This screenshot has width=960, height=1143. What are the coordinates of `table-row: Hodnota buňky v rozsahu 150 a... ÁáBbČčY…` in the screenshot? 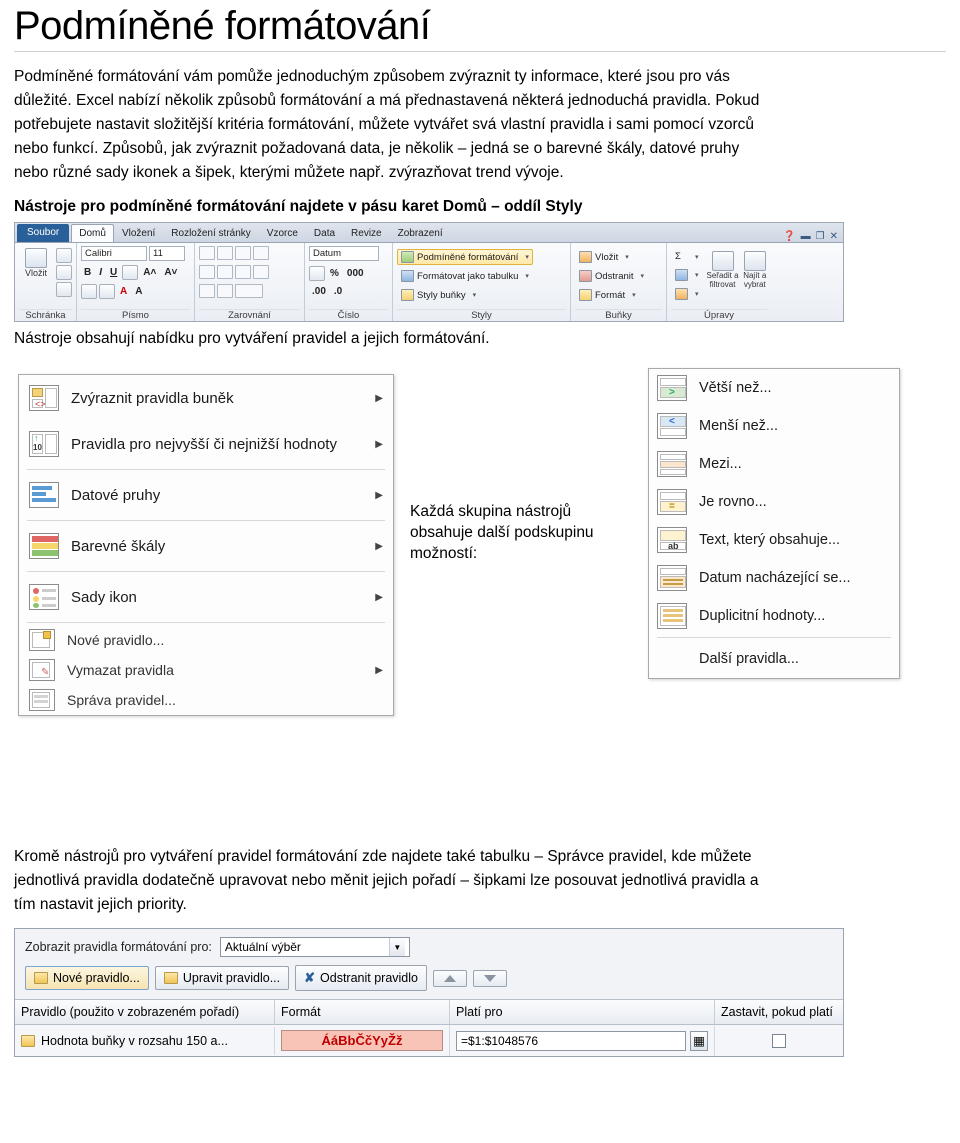 It's located at (429, 1040).